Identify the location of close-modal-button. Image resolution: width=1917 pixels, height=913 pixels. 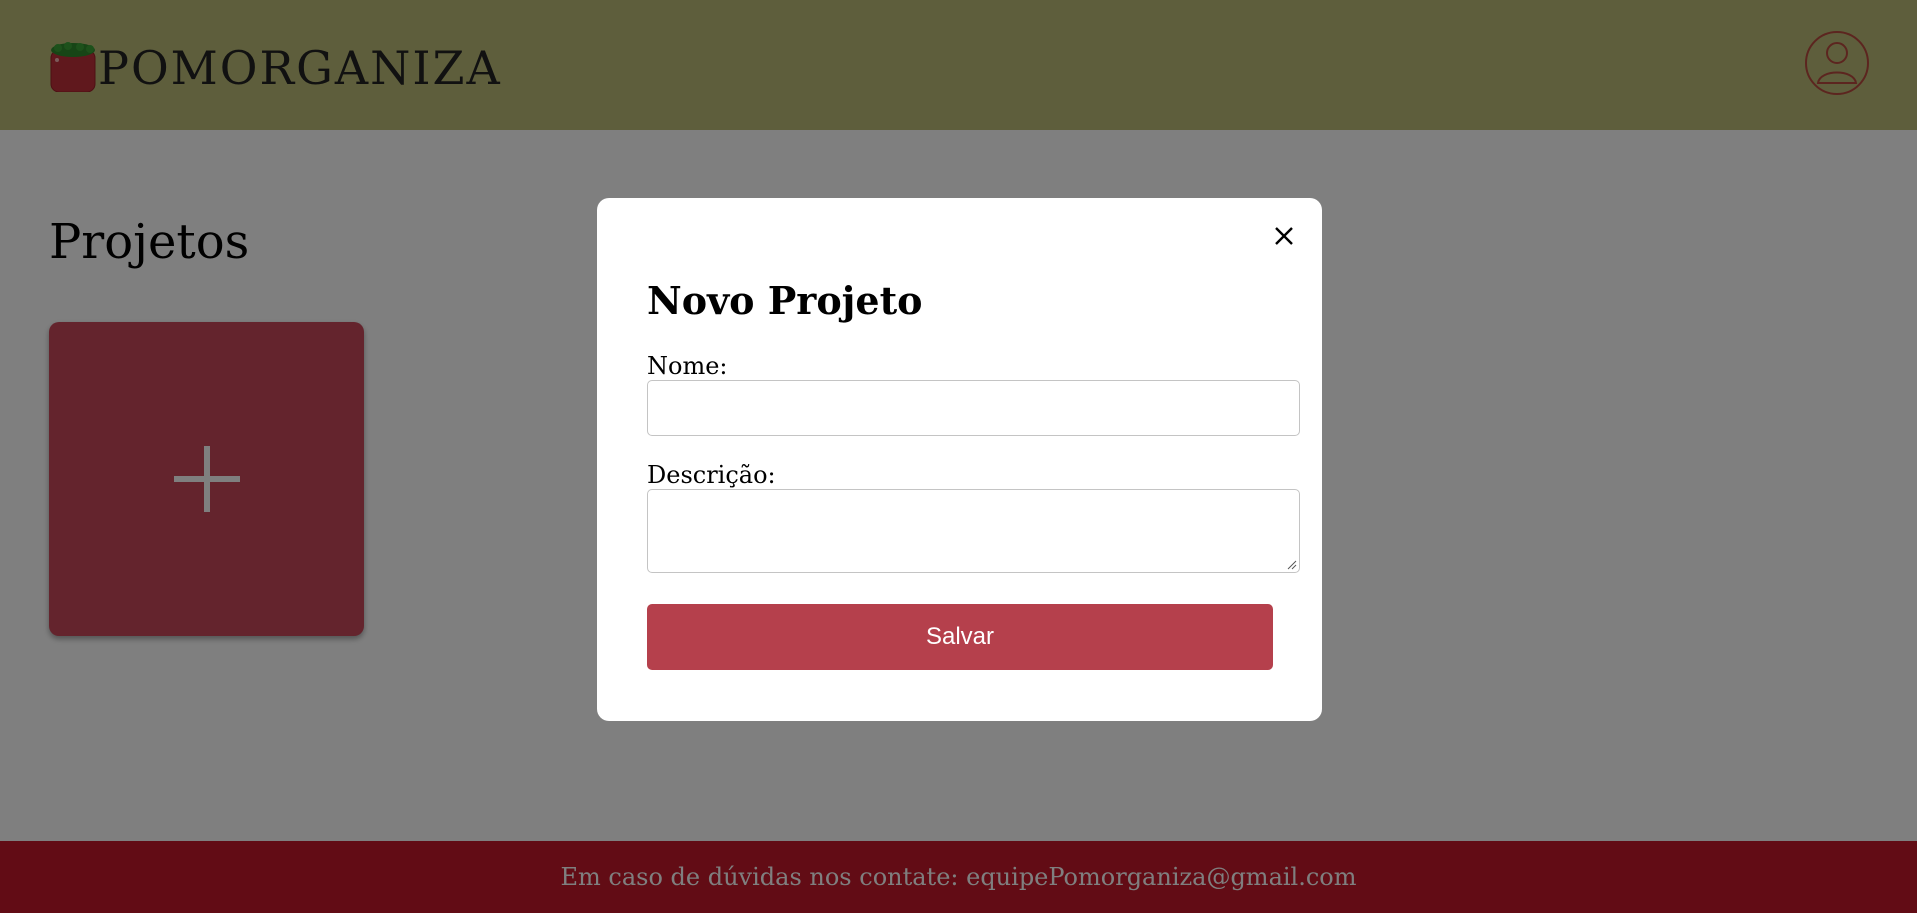
(1284, 236).